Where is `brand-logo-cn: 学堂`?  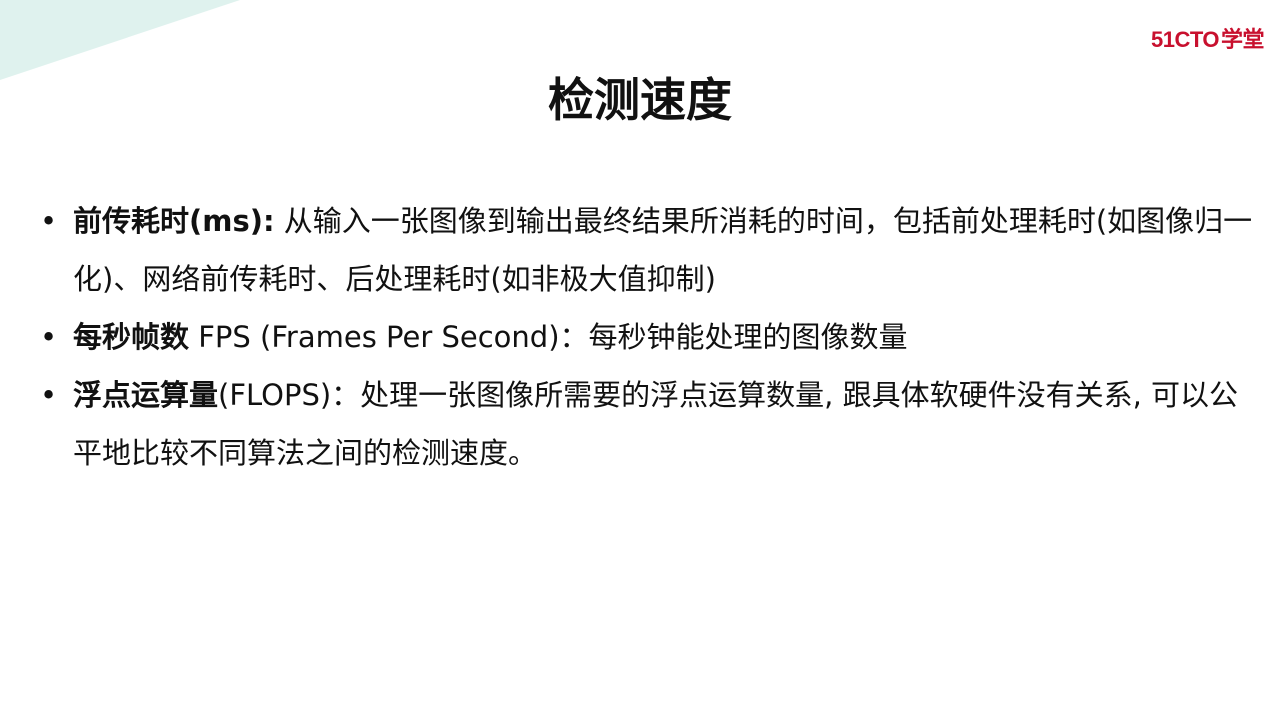
brand-logo-cn: 学堂 is located at coordinates (1242, 39).